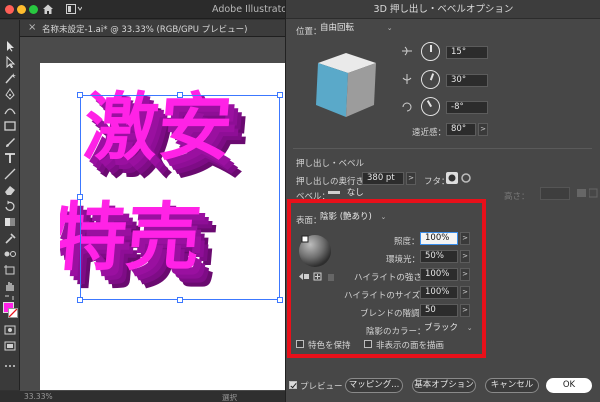 The height and width of the screenshot is (402, 600). I want to click on curvature-tool-icon, so click(10, 110).